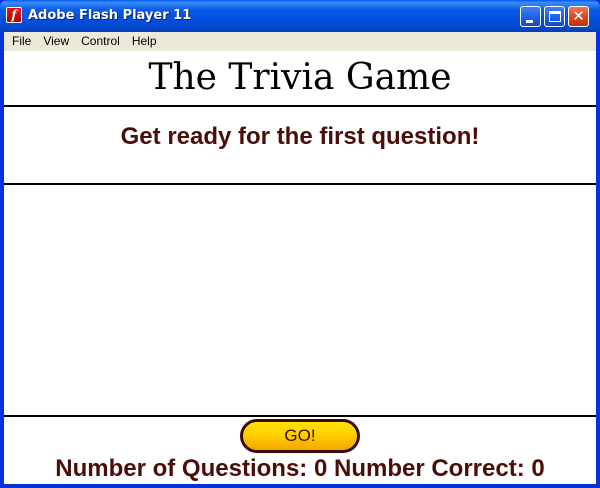  I want to click on close-button: ✕, so click(578, 16).